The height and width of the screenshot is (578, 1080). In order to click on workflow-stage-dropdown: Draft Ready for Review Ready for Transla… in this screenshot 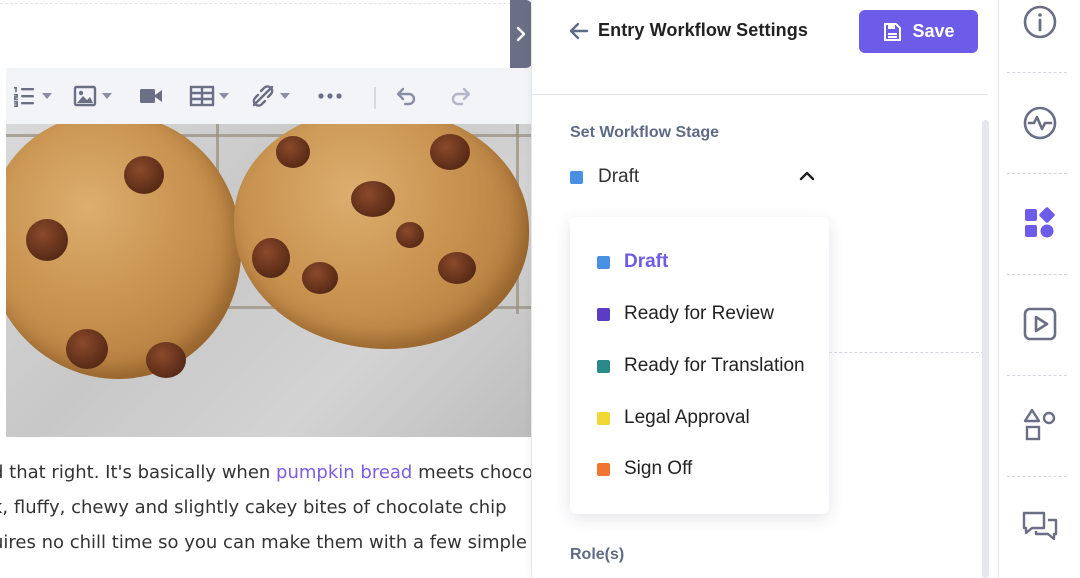, I will do `click(699, 365)`.